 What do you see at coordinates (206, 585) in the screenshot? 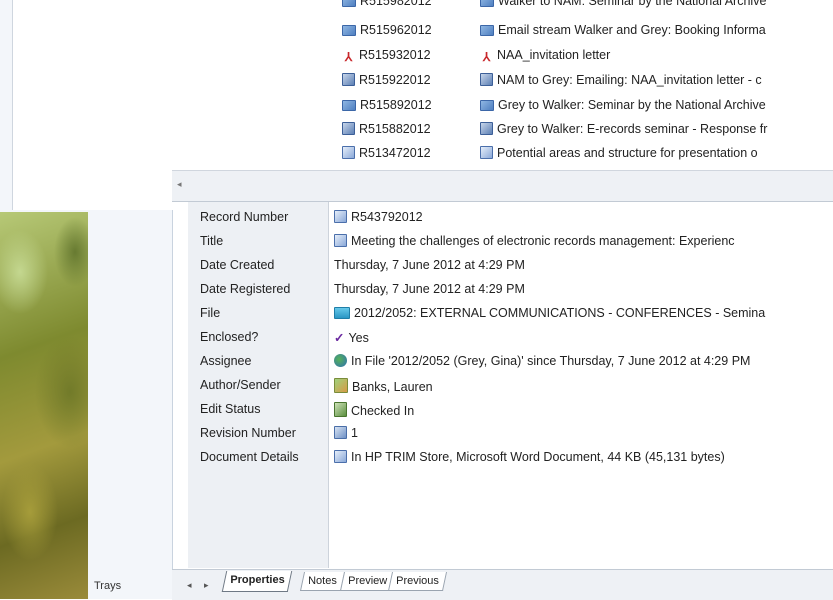
I see `tab-scroll-right-icon: ▸` at bounding box center [206, 585].